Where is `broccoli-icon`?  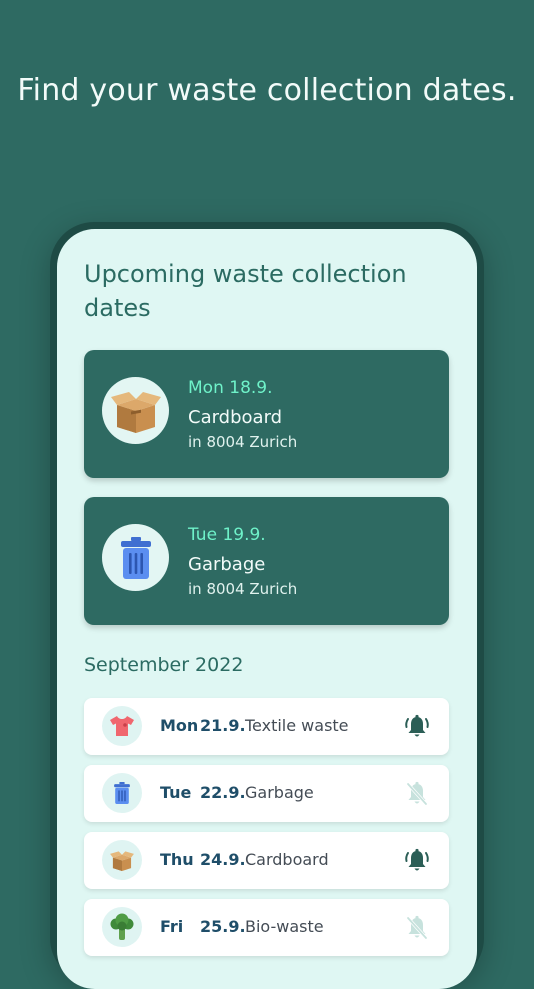 broccoli-icon is located at coordinates (122, 927).